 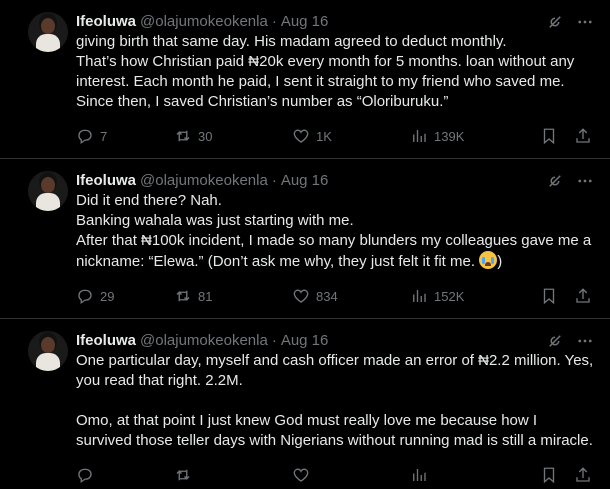 What do you see at coordinates (500, 261) in the screenshot?
I see `tweet-text-tail: )` at bounding box center [500, 261].